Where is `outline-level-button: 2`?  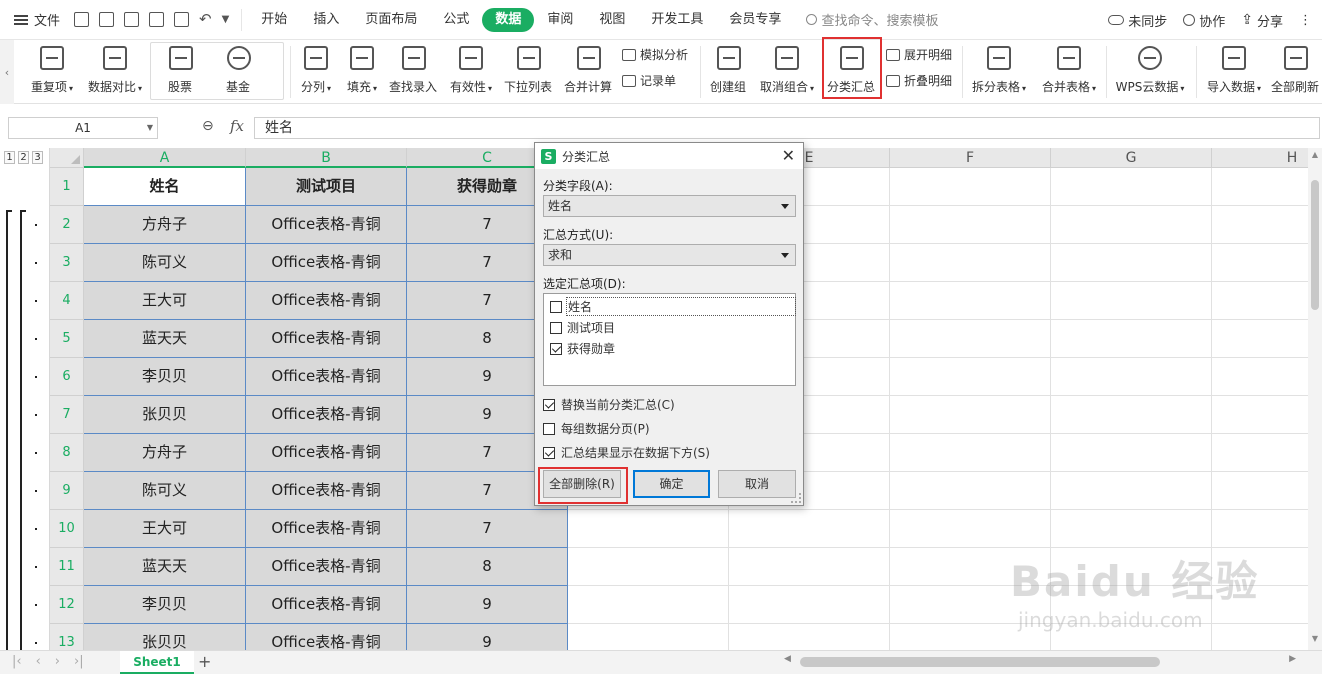 outline-level-button: 2 is located at coordinates (23, 157).